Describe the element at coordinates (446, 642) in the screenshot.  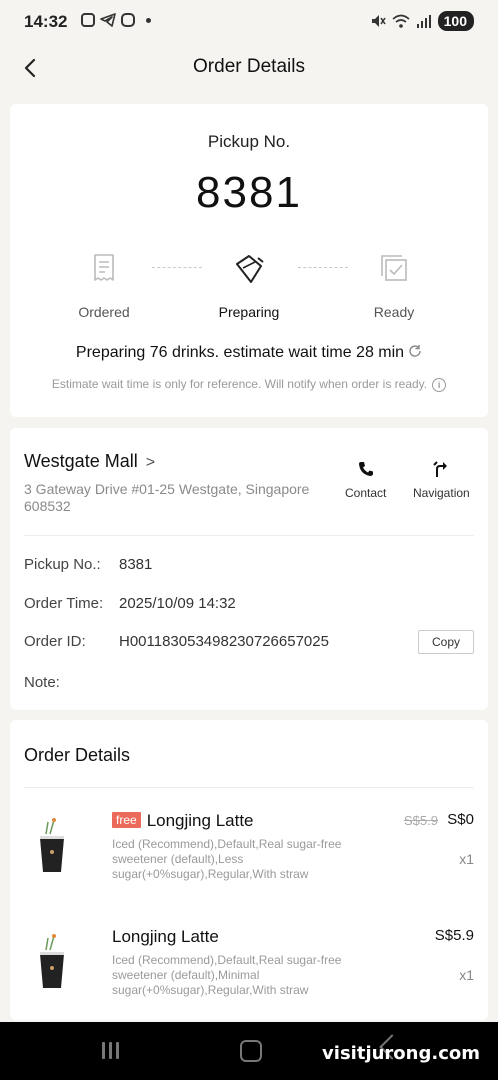
I see `copy-button: Copy` at that location.